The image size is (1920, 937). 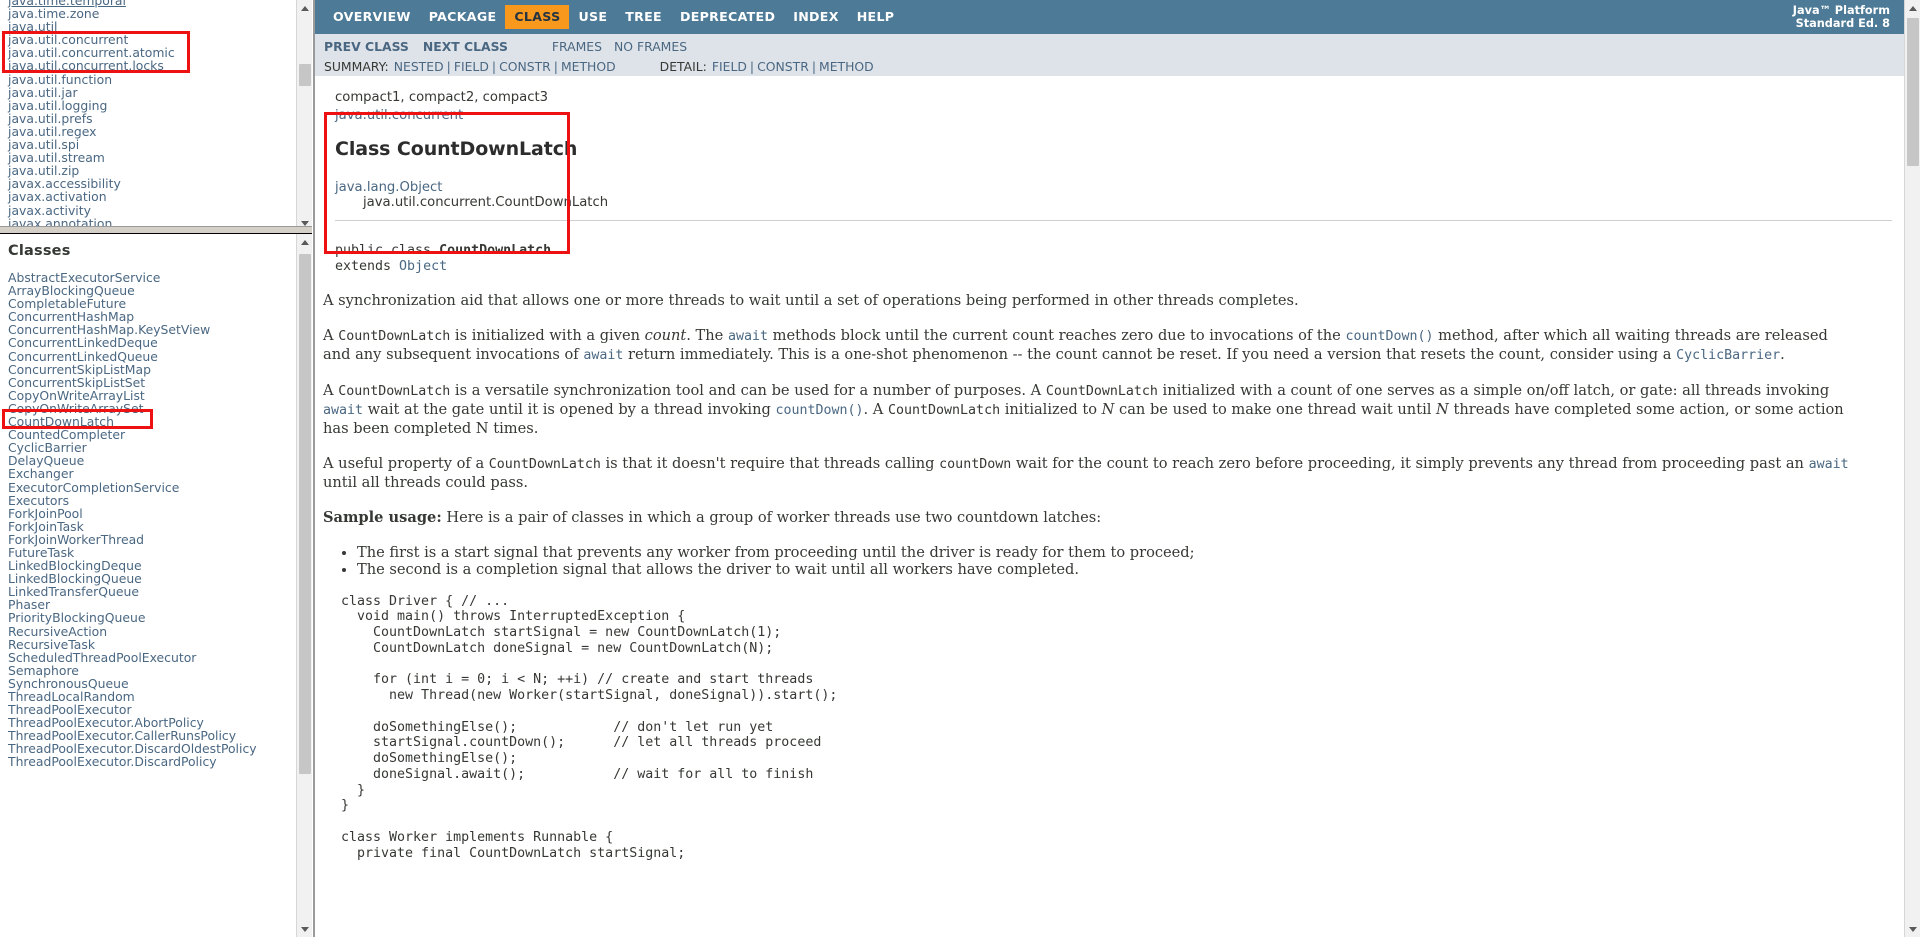 I want to click on detail-link-constr: CONSTR, so click(x=783, y=66).